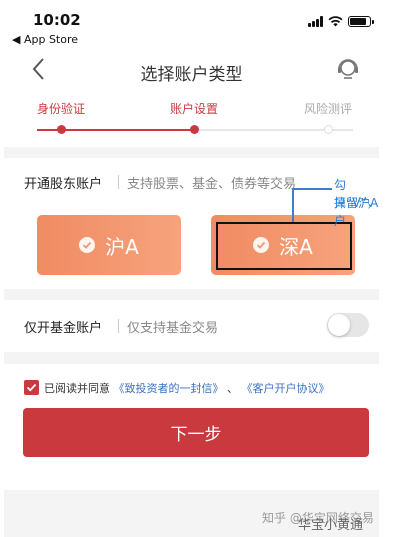  What do you see at coordinates (196, 432) in the screenshot?
I see `next-step-button: 下一步` at bounding box center [196, 432].